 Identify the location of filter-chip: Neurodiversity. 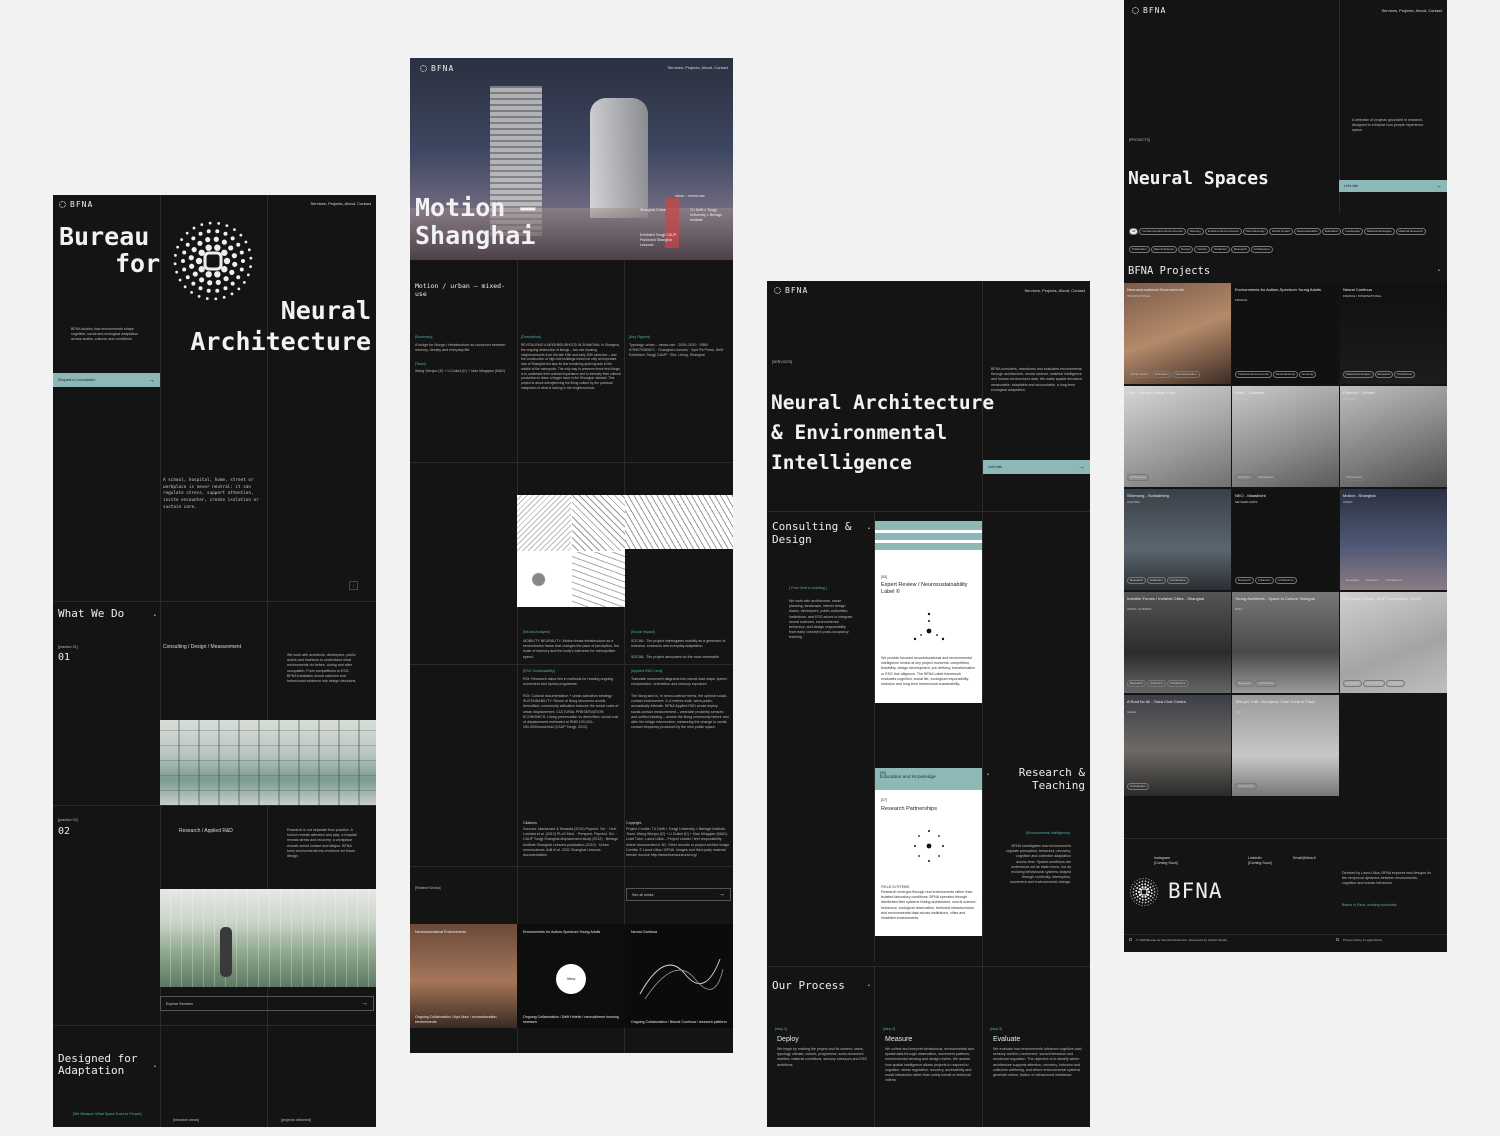
(1255, 231).